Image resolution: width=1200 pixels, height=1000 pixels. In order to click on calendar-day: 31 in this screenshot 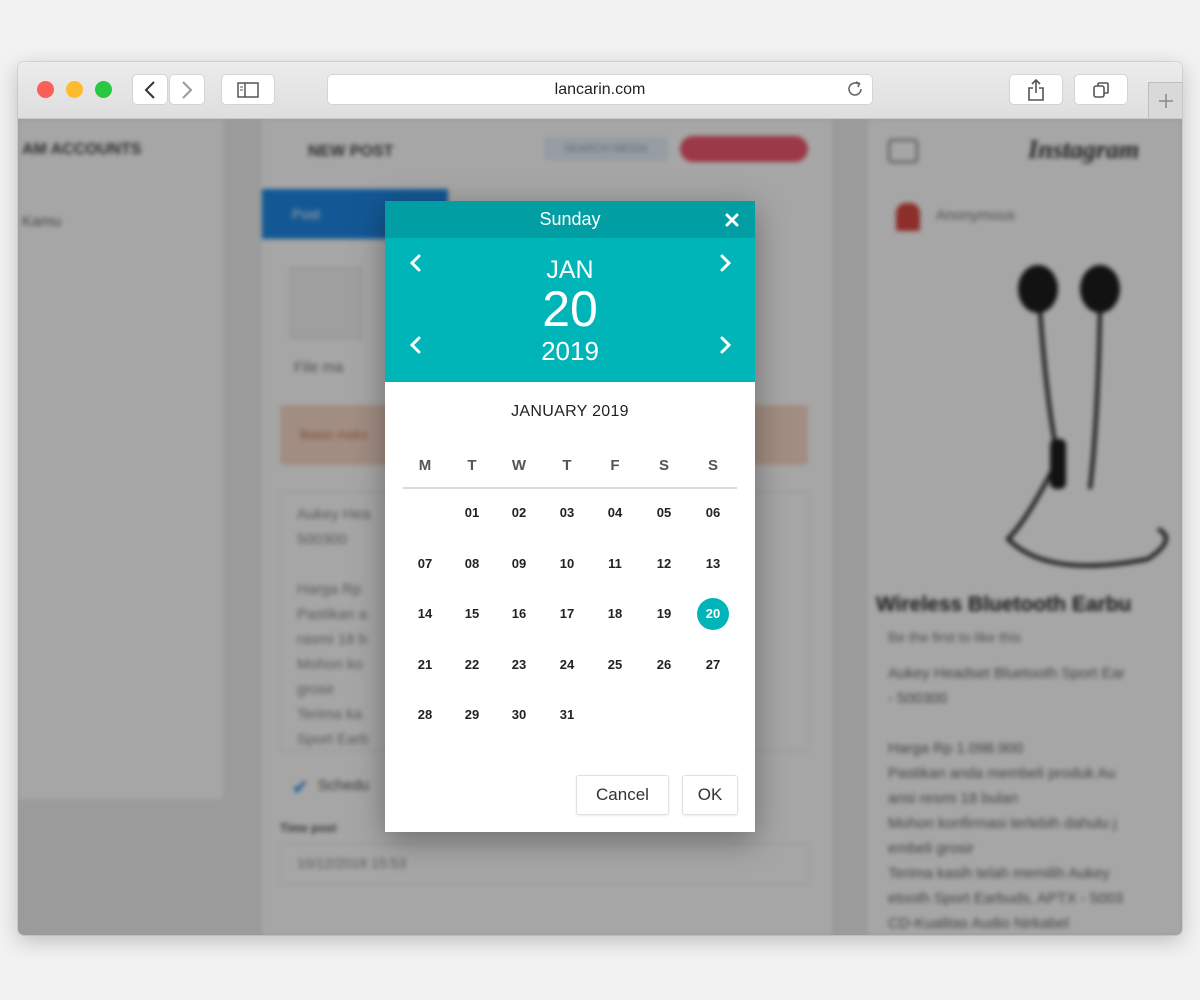, I will do `click(567, 715)`.